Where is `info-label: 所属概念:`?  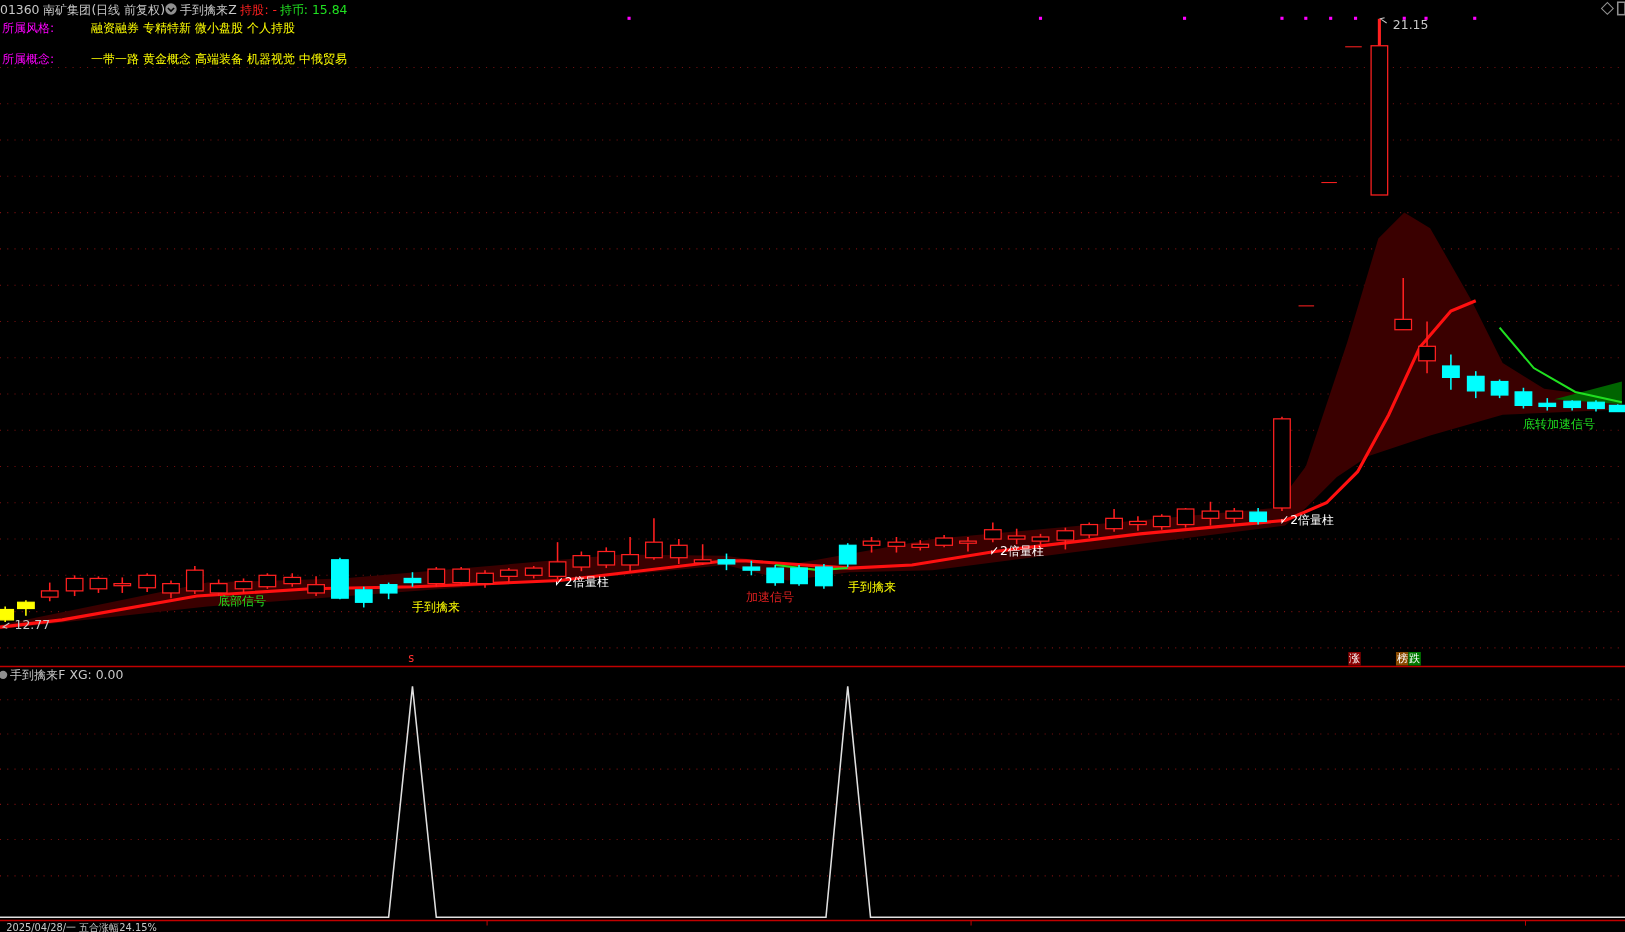 info-label: 所属概念: is located at coordinates (28, 59).